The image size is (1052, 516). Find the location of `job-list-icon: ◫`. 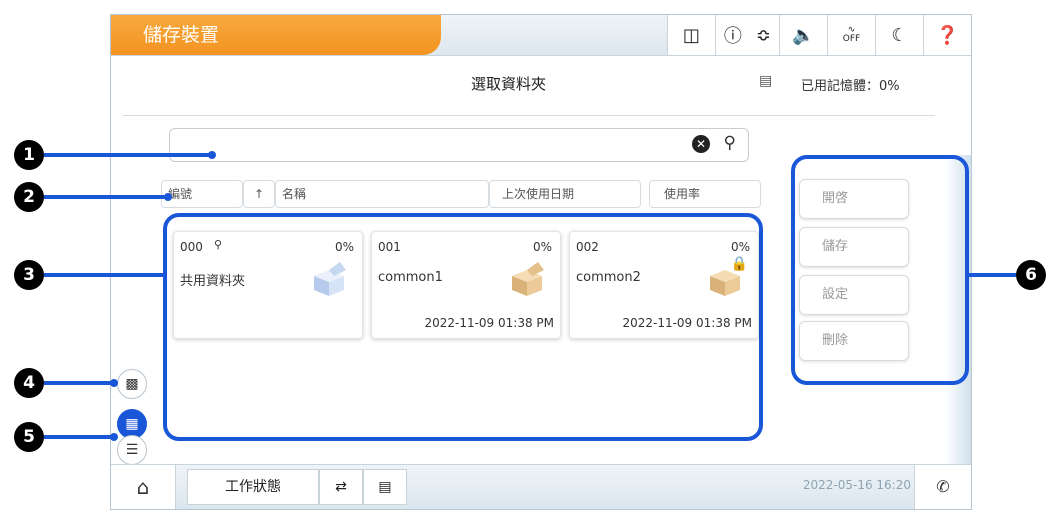

job-list-icon: ◫ is located at coordinates (690, 35).